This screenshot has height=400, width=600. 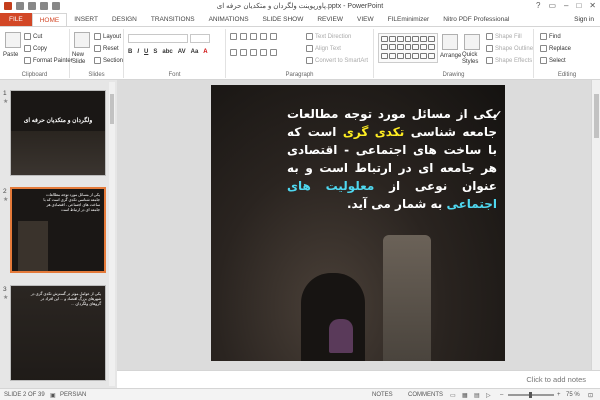 I want to click on comments-button: COMMENTS, so click(x=425, y=395).